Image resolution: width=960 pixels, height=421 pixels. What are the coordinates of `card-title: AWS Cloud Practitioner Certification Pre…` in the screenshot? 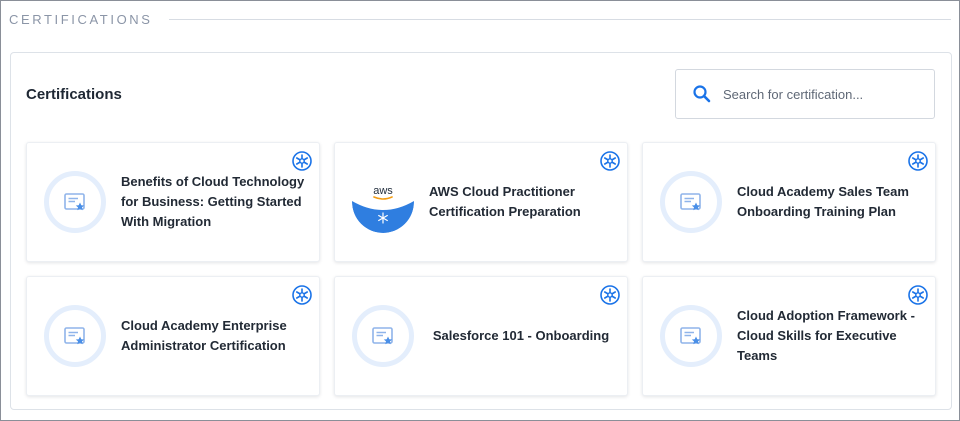 It's located at (505, 201).